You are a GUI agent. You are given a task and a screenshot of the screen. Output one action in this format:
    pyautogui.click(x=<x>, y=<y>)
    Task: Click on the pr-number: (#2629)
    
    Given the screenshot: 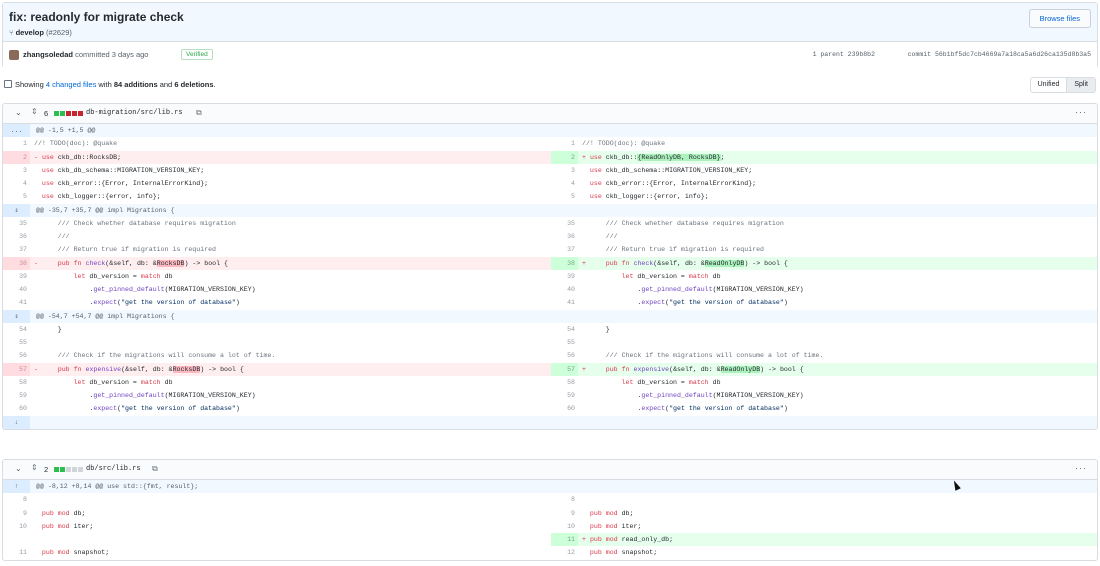 What is the action you would take?
    pyautogui.click(x=59, y=32)
    